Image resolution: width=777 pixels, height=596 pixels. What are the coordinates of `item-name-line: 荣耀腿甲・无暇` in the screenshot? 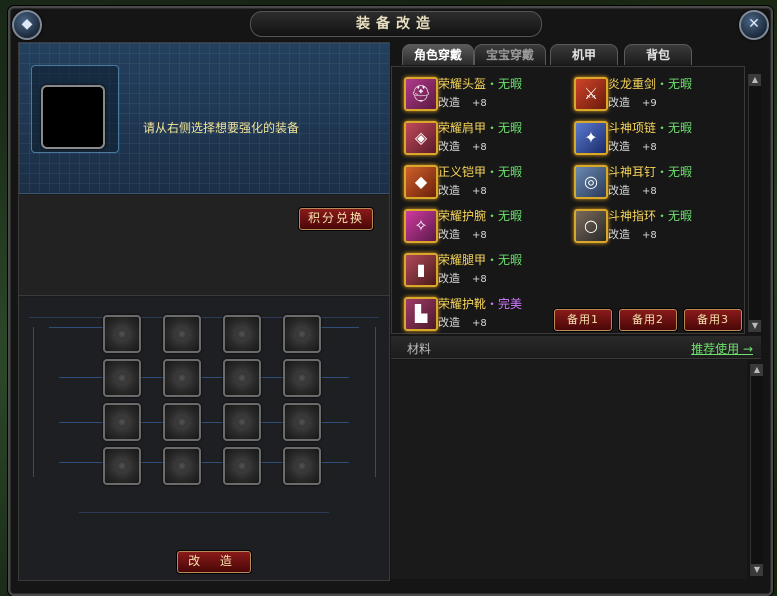 It's located at (480, 259).